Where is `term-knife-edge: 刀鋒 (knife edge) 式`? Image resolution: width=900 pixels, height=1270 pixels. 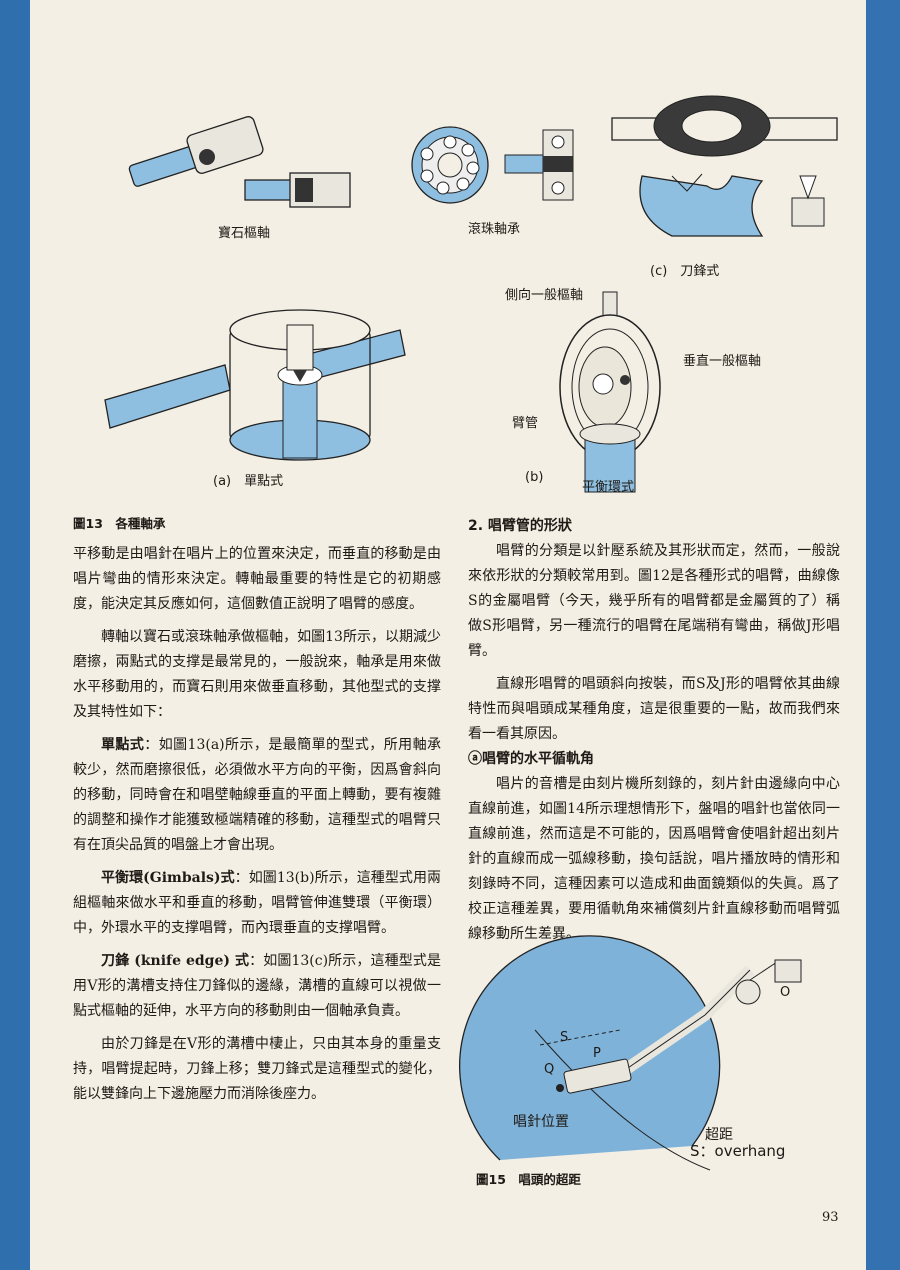 term-knife-edge: 刀鋒 (knife edge) 式 is located at coordinates (175, 961).